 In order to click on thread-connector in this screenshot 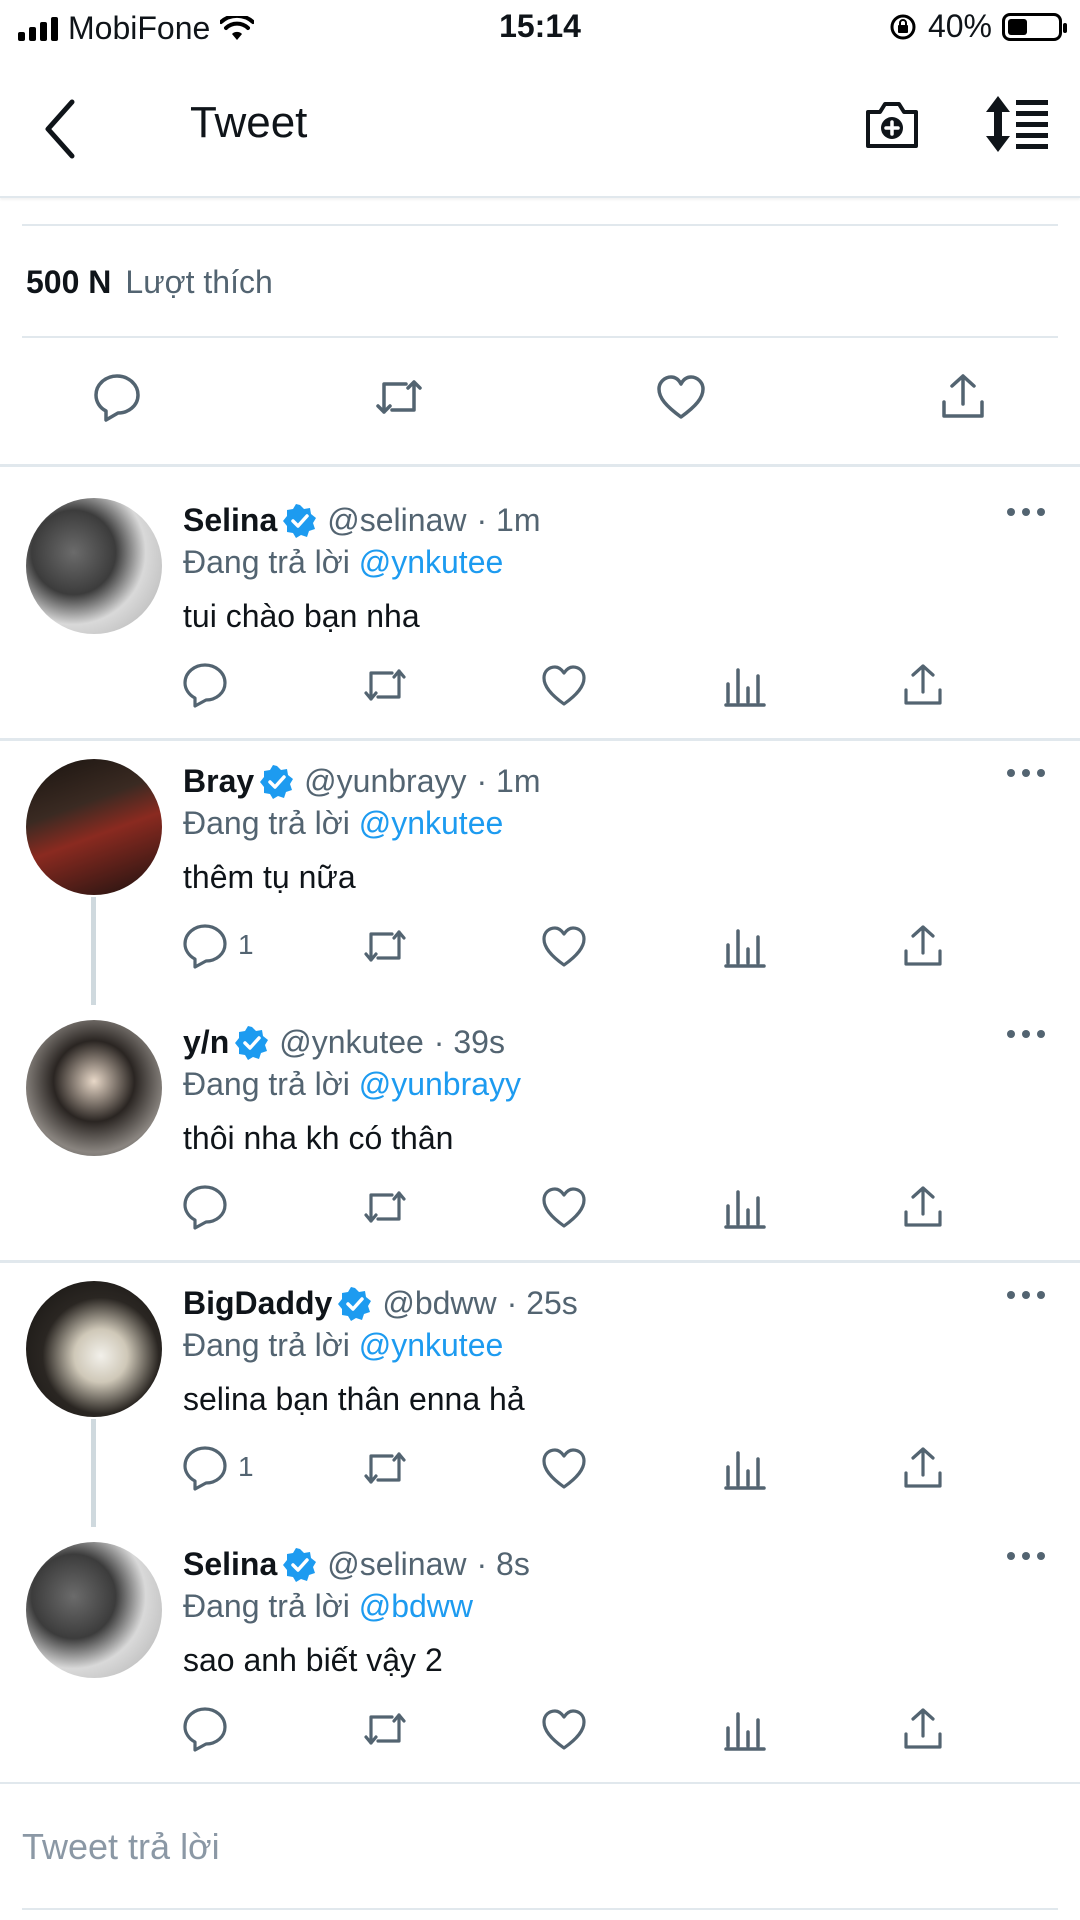, I will do `click(93, 951)`.